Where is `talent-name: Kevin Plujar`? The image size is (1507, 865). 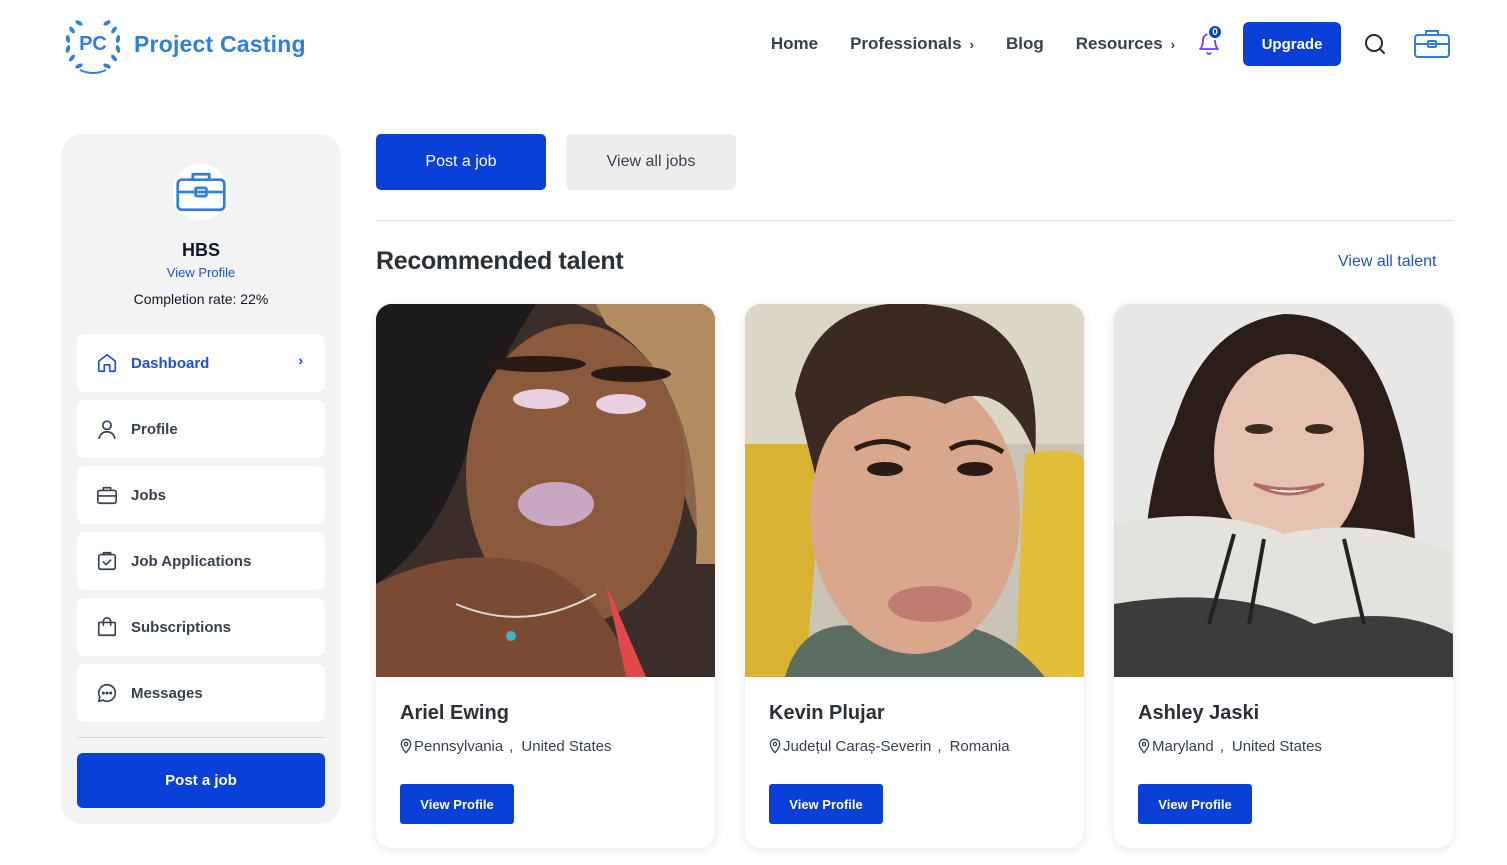
talent-name: Kevin Plujar is located at coordinates (827, 713).